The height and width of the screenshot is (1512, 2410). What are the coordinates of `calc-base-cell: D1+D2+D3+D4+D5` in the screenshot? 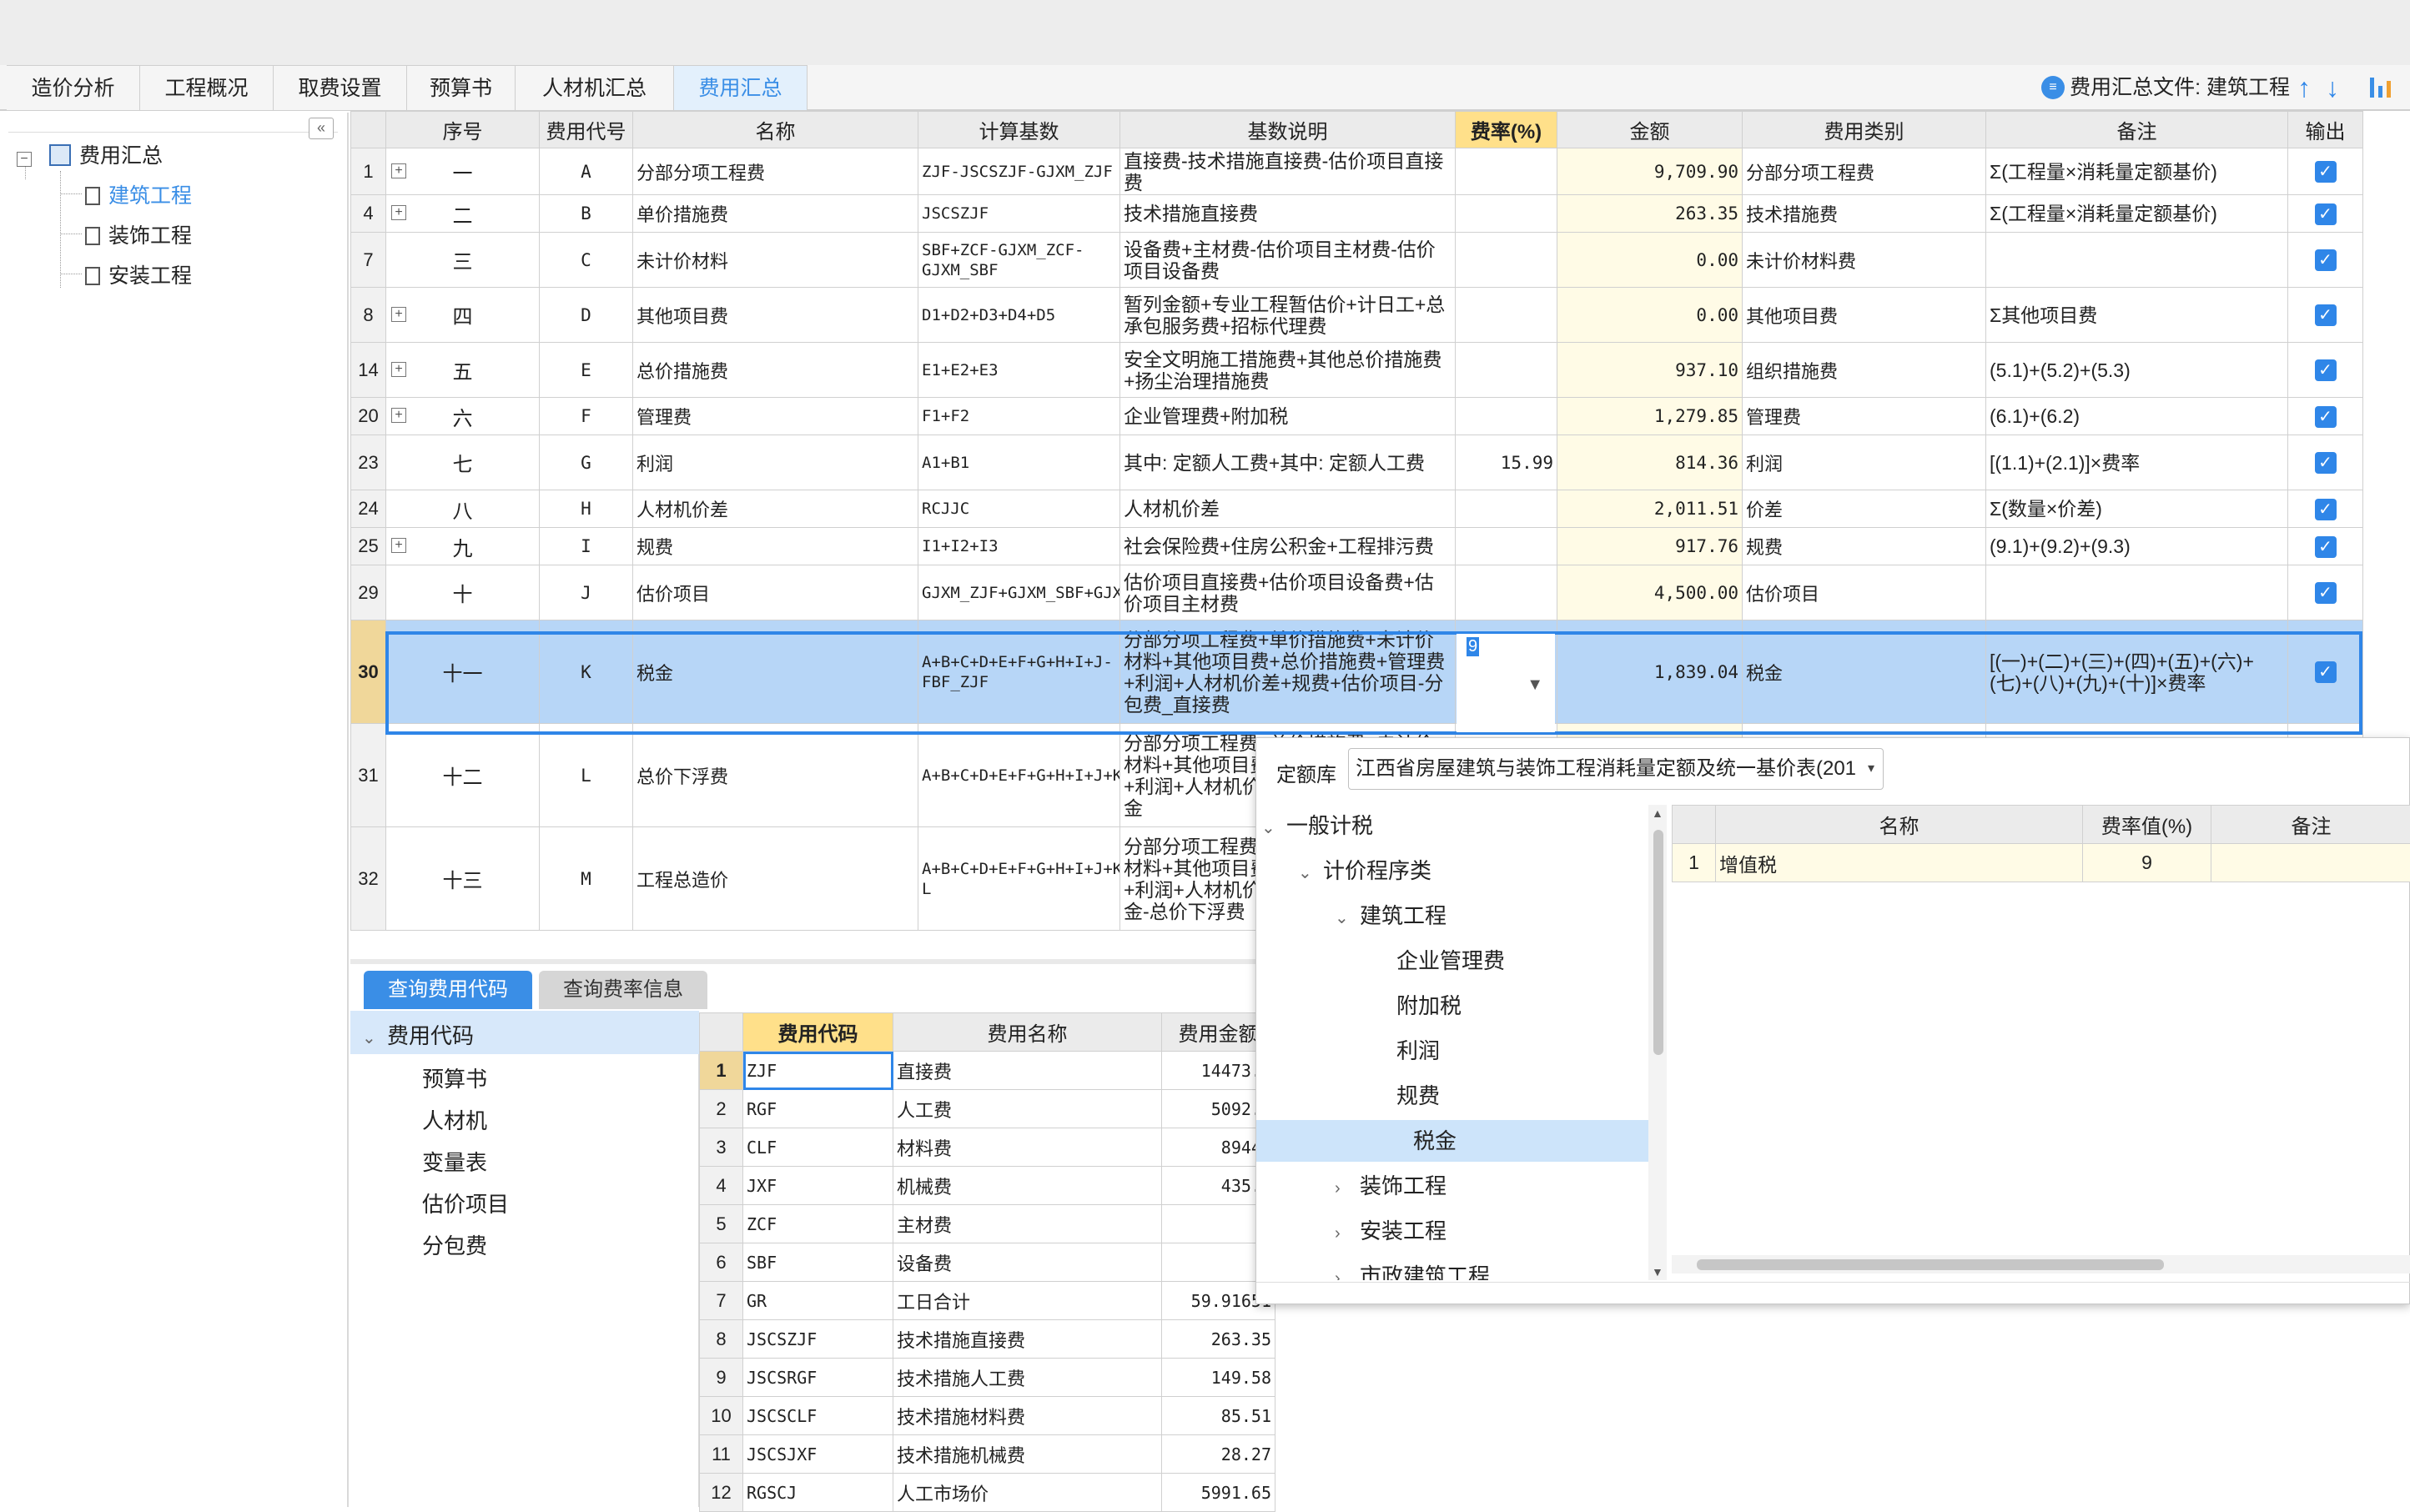 It's located at (1019, 315).